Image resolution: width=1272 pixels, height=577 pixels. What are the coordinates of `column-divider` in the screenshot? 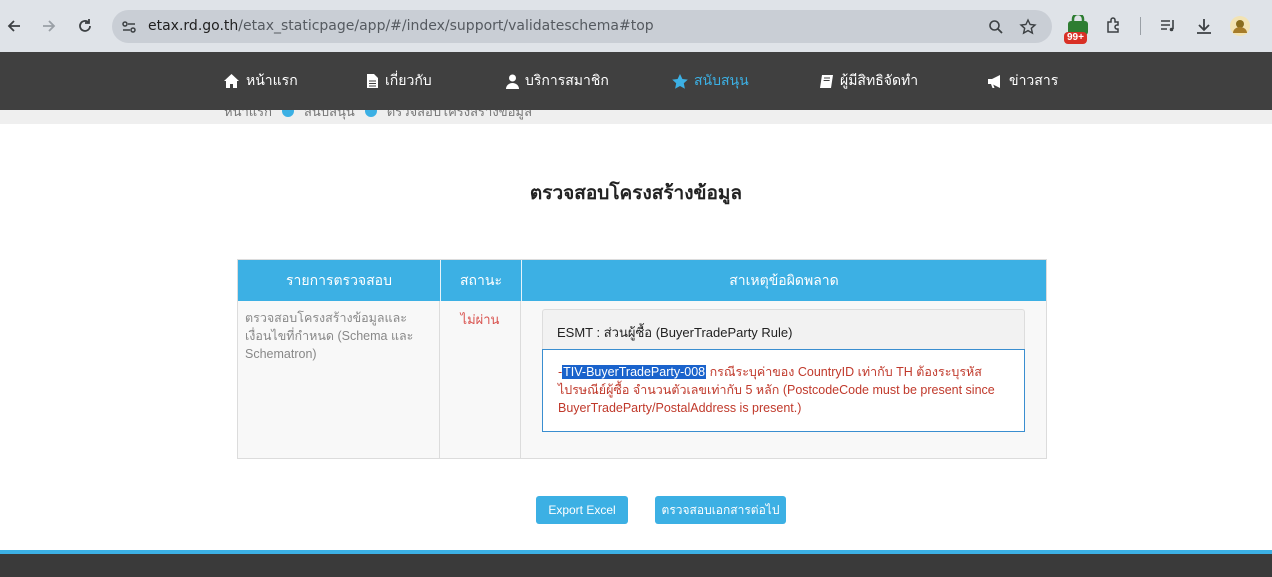 It's located at (520, 379).